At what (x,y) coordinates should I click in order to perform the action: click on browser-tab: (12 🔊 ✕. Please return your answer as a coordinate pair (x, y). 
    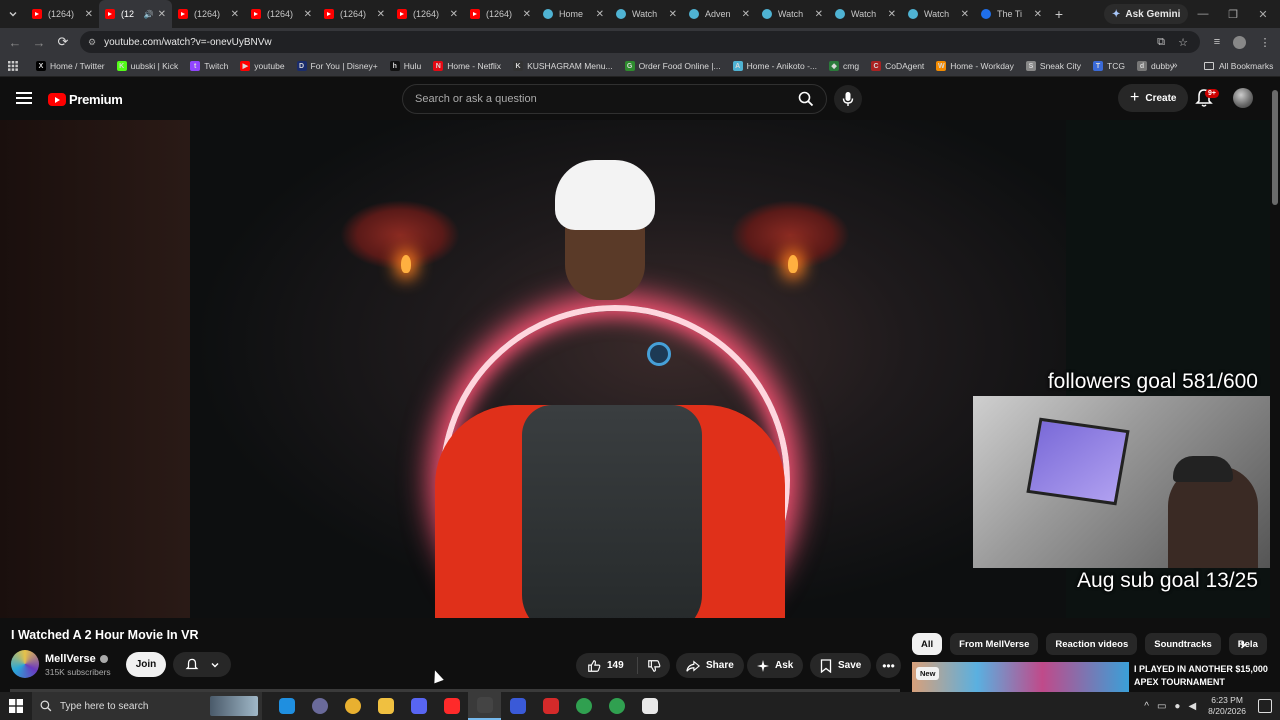
    Looking at the image, I should click on (135, 14).